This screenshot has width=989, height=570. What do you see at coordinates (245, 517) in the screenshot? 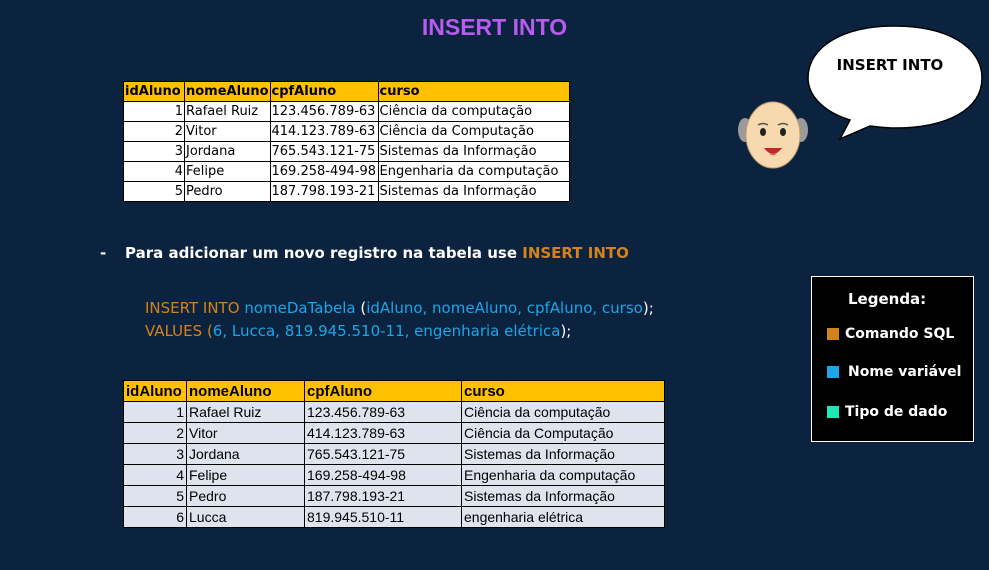
I see `table-cell: Lucca` at bounding box center [245, 517].